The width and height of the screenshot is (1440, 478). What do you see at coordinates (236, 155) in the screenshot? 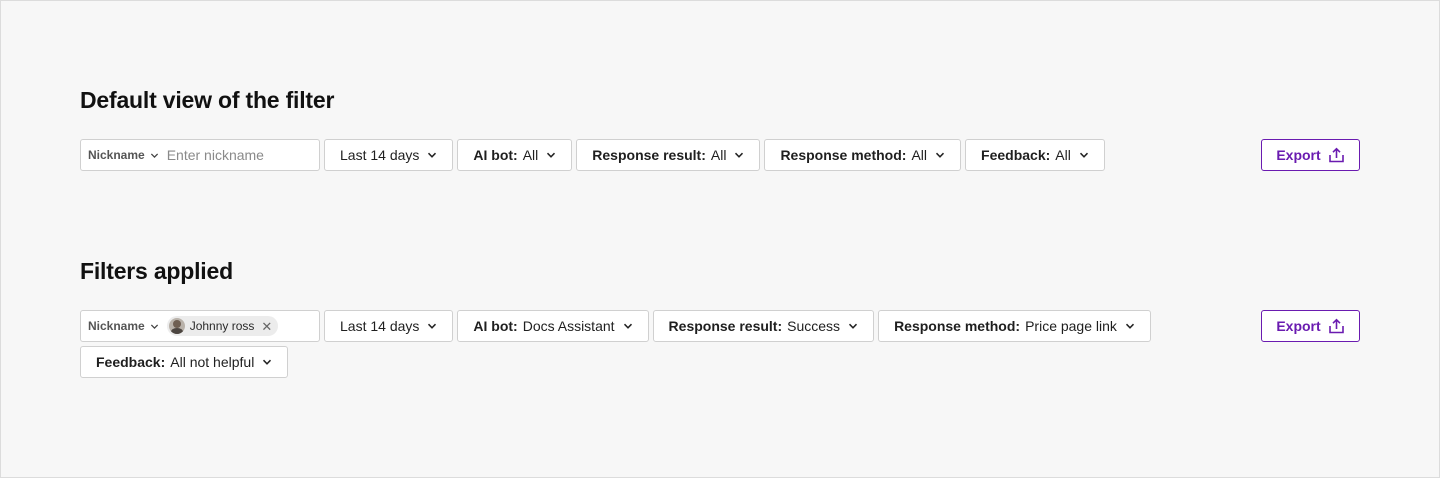
I see `nickname-input` at bounding box center [236, 155].